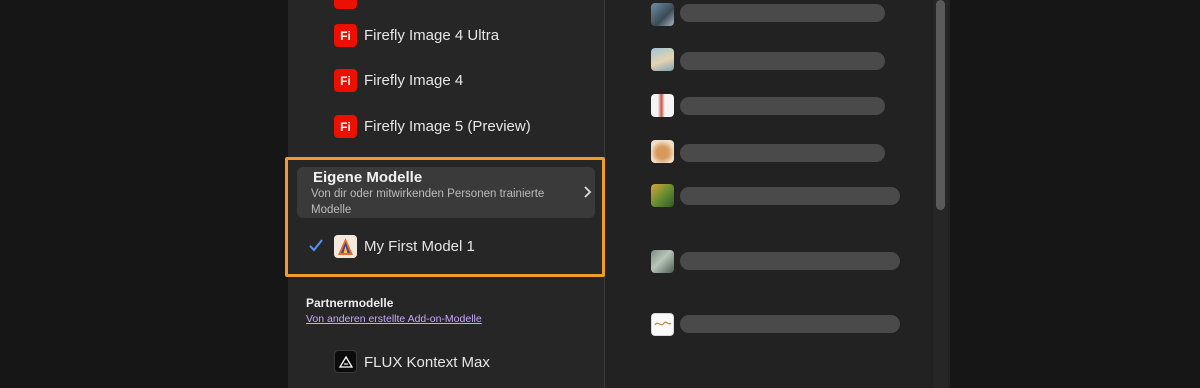  I want to click on scrollbar-thumb, so click(940, 105).